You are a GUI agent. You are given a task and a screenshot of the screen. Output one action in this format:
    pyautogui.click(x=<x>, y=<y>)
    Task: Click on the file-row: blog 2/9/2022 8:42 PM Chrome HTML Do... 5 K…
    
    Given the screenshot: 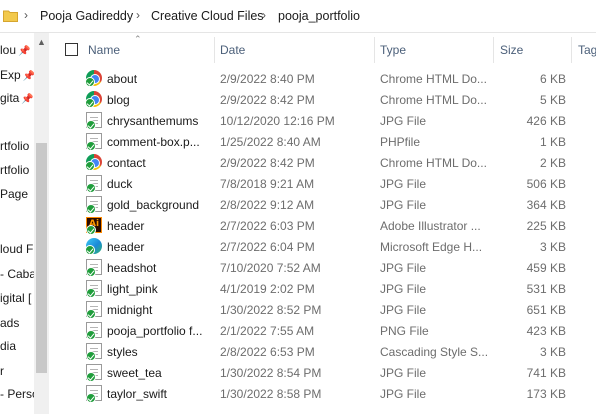 What is the action you would take?
    pyautogui.click(x=323, y=99)
    